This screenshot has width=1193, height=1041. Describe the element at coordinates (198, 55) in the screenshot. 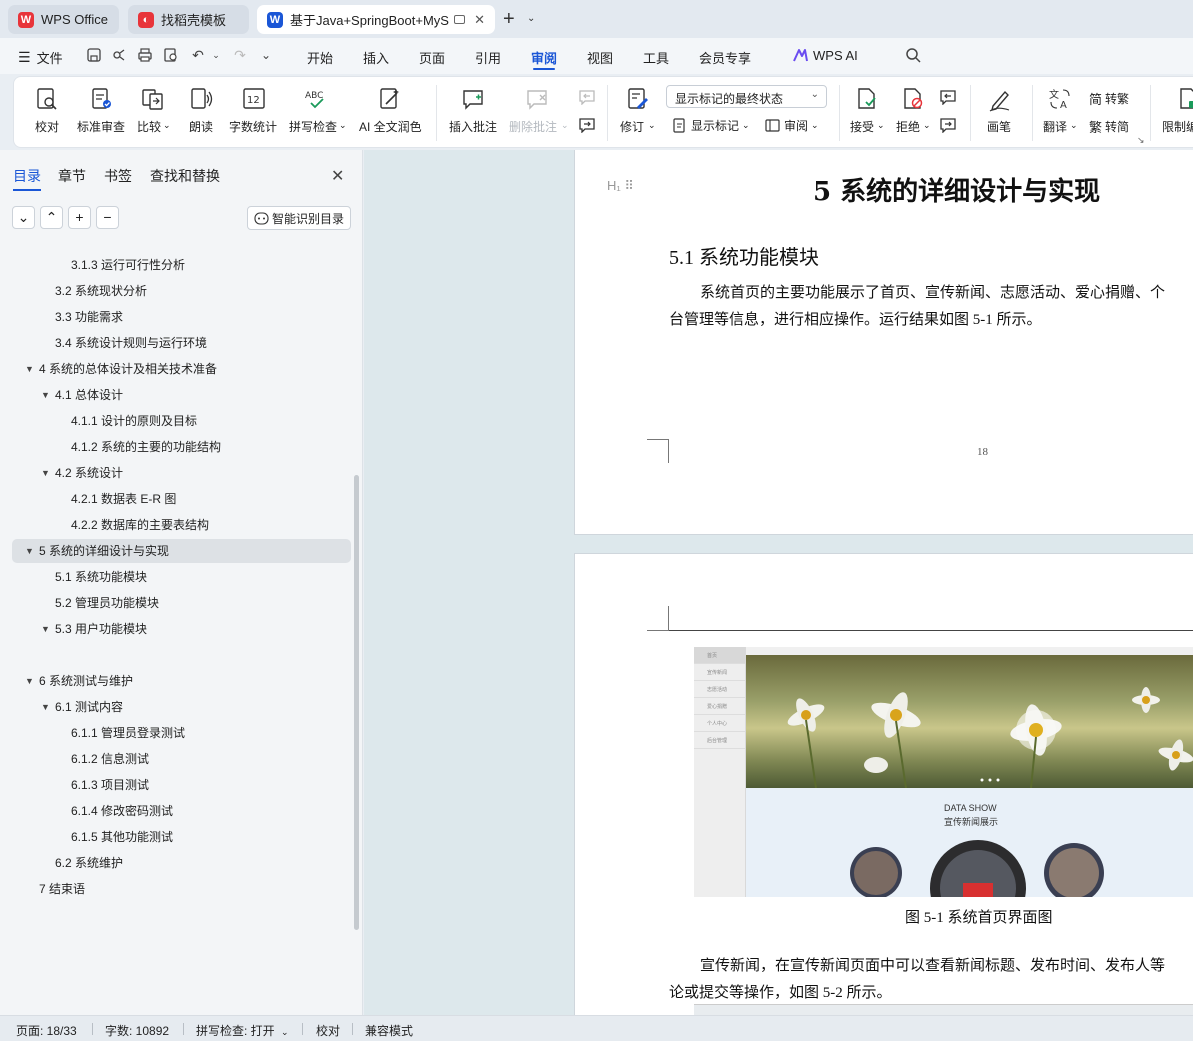

I see `undo-icon: ↶` at that location.